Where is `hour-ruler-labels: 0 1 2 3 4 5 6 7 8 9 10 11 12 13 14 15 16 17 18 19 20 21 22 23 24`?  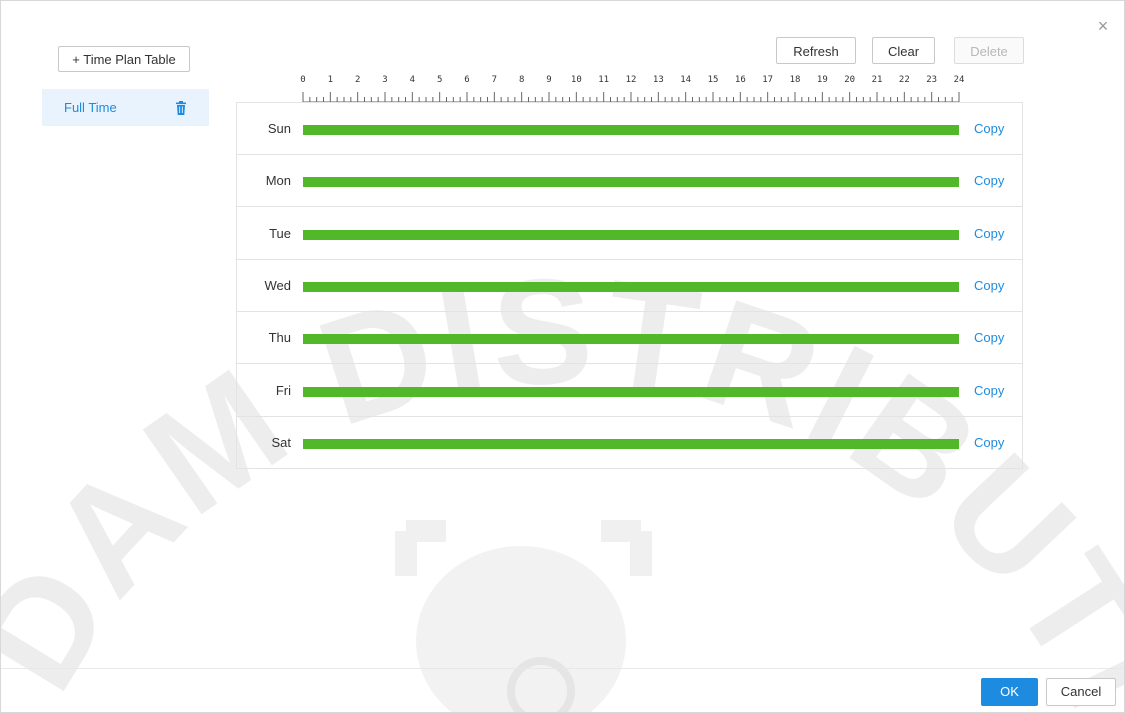 hour-ruler-labels: 0 1 2 3 4 5 6 7 8 9 10 11 12 13 14 15 16 17 18 19 20 21 22 23 24 is located at coordinates (632, 81).